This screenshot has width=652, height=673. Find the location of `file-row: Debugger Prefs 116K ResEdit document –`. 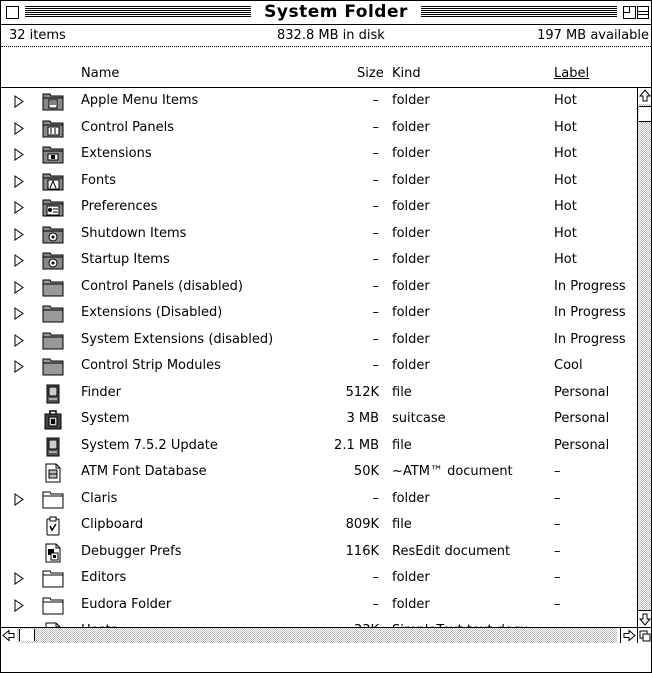

file-row: Debugger Prefs 116K ResEdit document – is located at coordinates (319, 552).